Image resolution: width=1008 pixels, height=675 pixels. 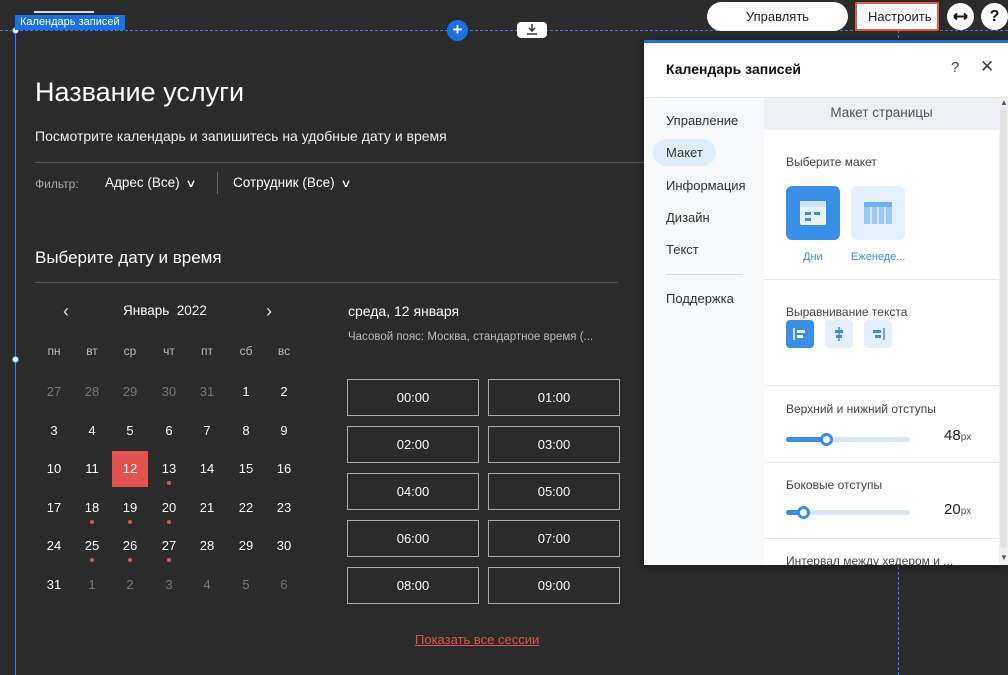 I want to click on time-slot: 06:00, so click(x=413, y=538).